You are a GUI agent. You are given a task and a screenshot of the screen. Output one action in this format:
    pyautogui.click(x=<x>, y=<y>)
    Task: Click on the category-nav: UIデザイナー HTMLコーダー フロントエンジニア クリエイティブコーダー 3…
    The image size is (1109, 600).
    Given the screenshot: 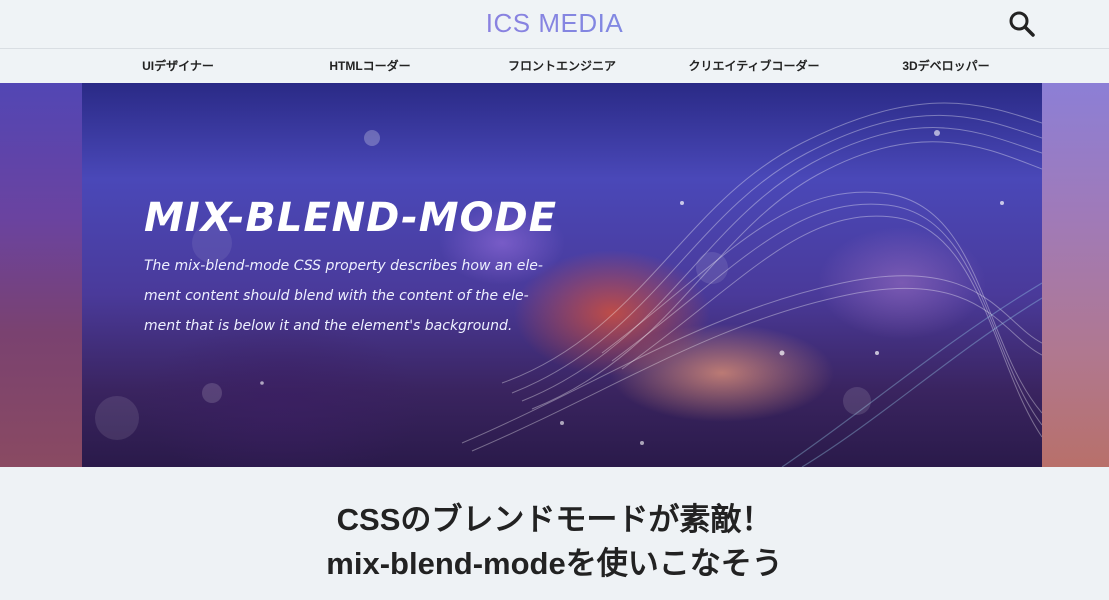 What is the action you would take?
    pyautogui.click(x=554, y=66)
    